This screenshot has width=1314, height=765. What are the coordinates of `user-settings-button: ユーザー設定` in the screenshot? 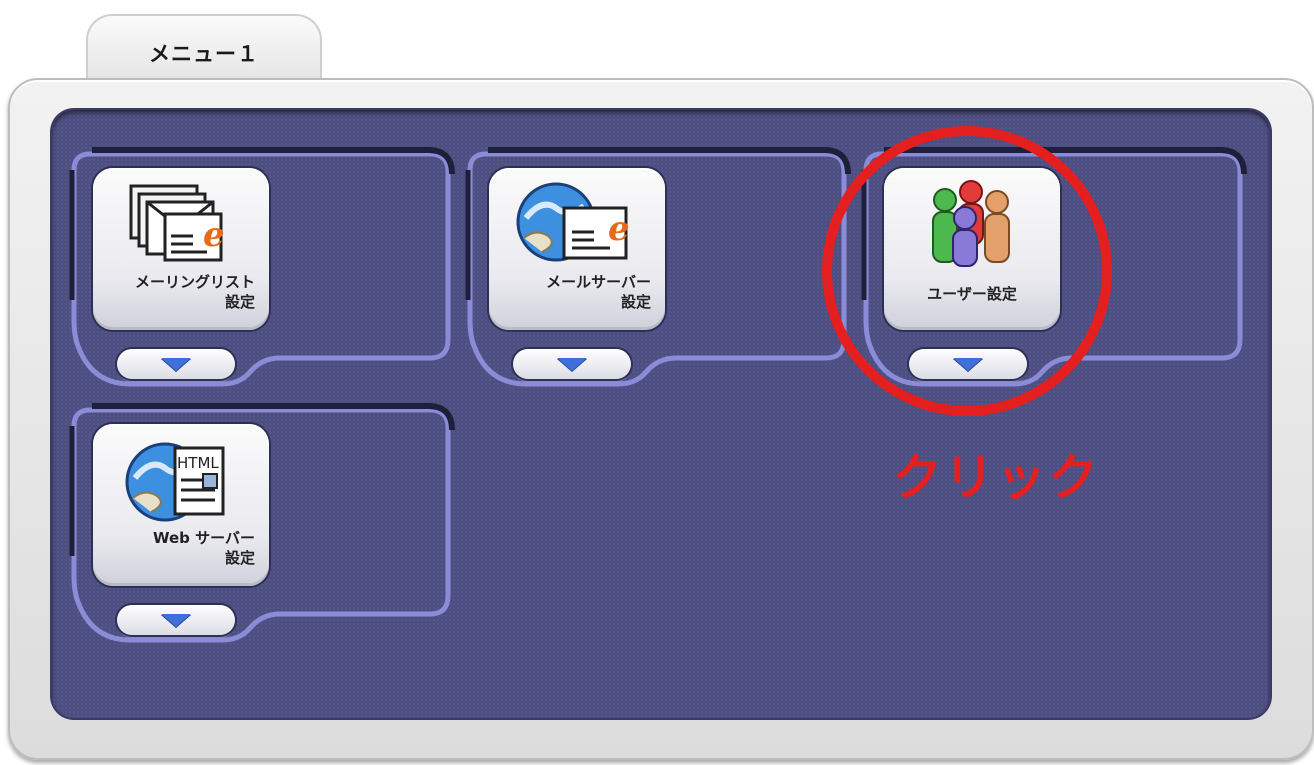 It's located at (972, 249).